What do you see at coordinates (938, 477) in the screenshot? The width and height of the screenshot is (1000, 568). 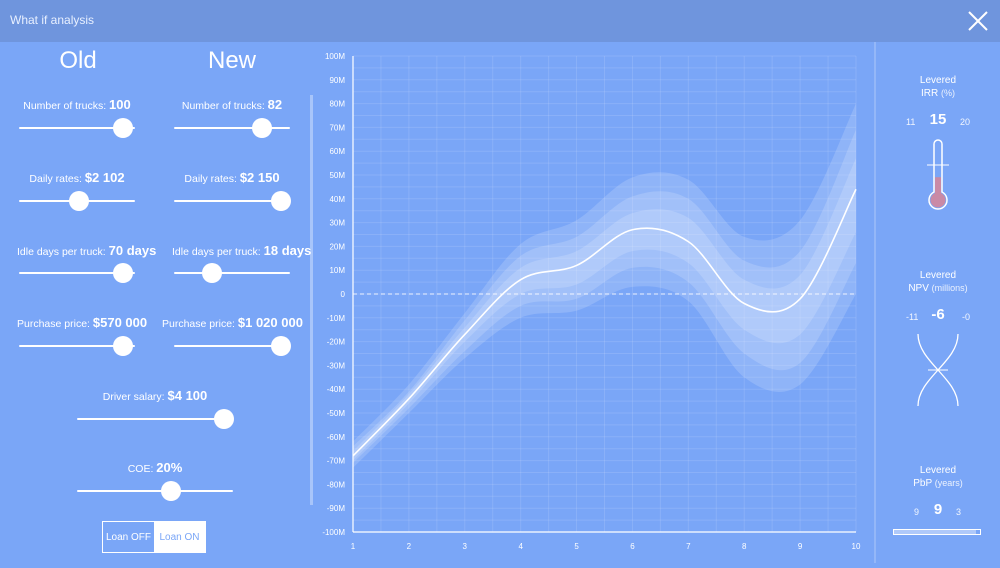 I see `pbp-title: Levered PbP (years)` at bounding box center [938, 477].